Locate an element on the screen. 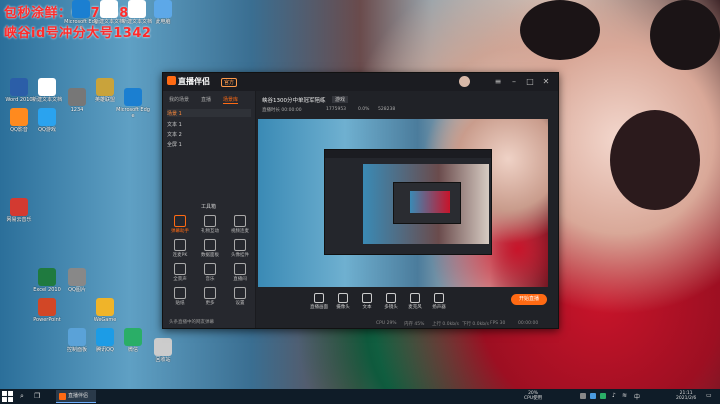  tool-item: 贴纸 is located at coordinates (180, 296).